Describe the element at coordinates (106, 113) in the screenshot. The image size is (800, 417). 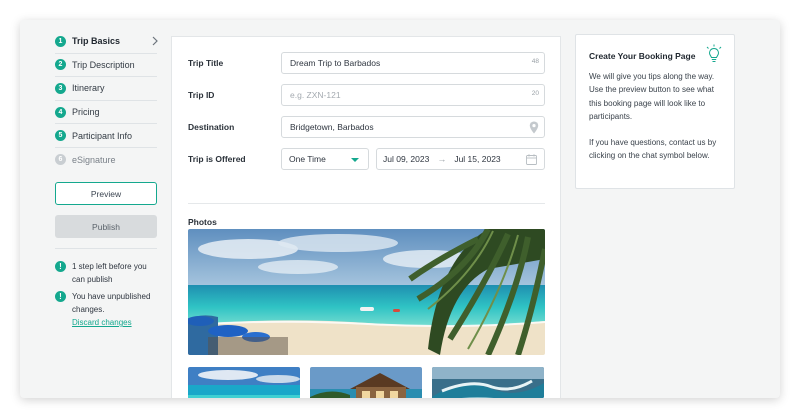
I see `step-pricing: 4 Pricing` at that location.